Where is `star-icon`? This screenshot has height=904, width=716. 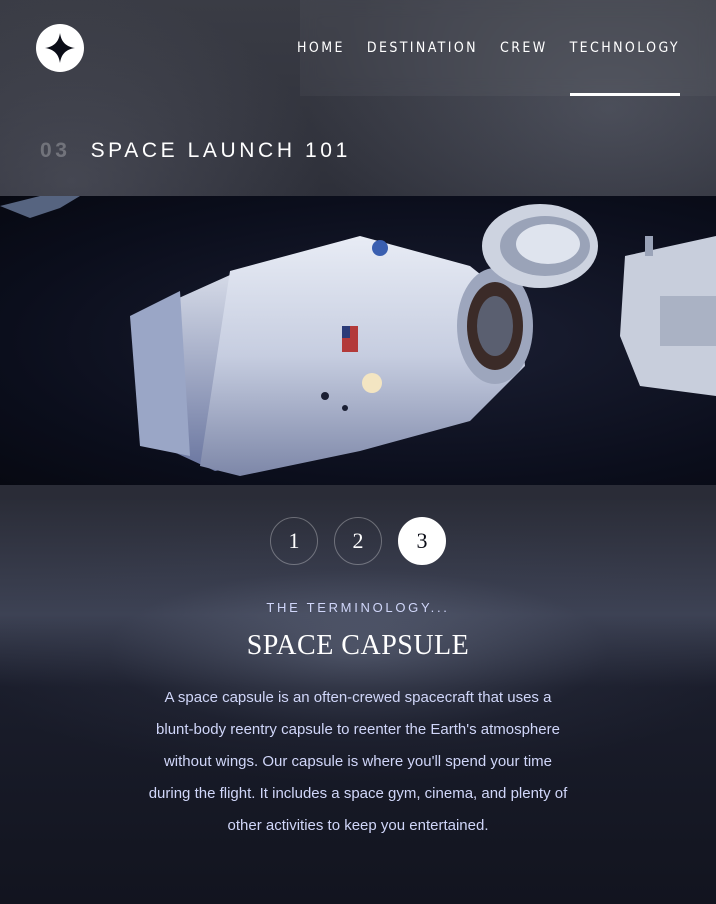
star-icon is located at coordinates (60, 48).